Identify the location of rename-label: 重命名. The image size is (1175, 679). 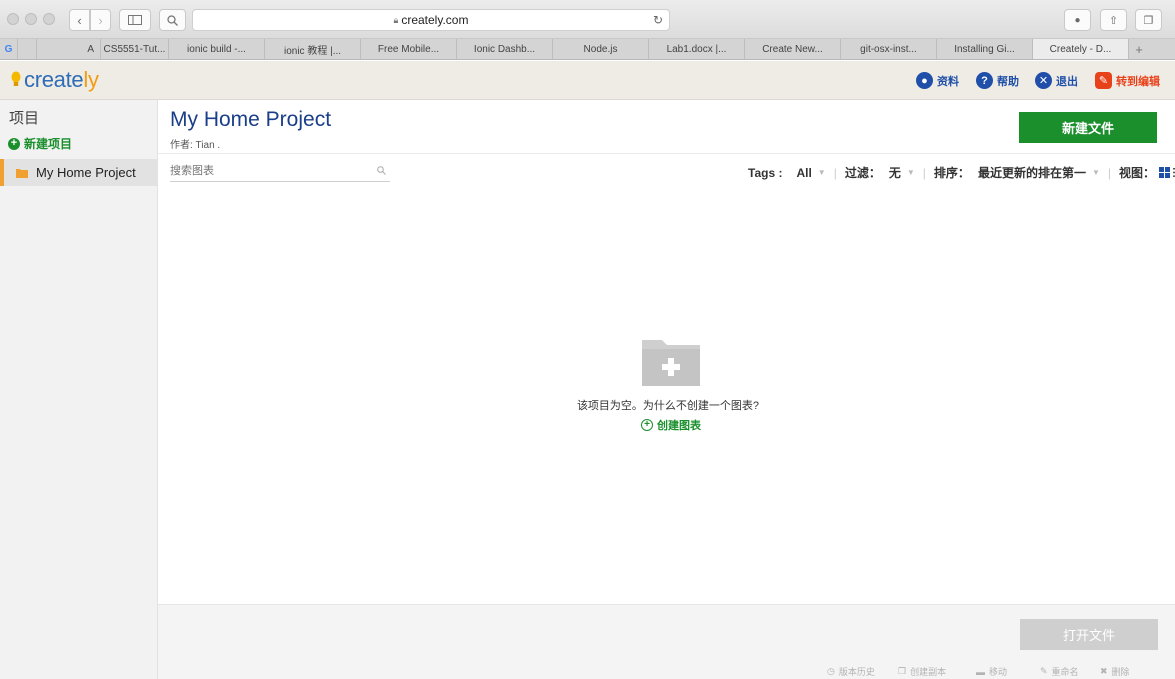
(1065, 672).